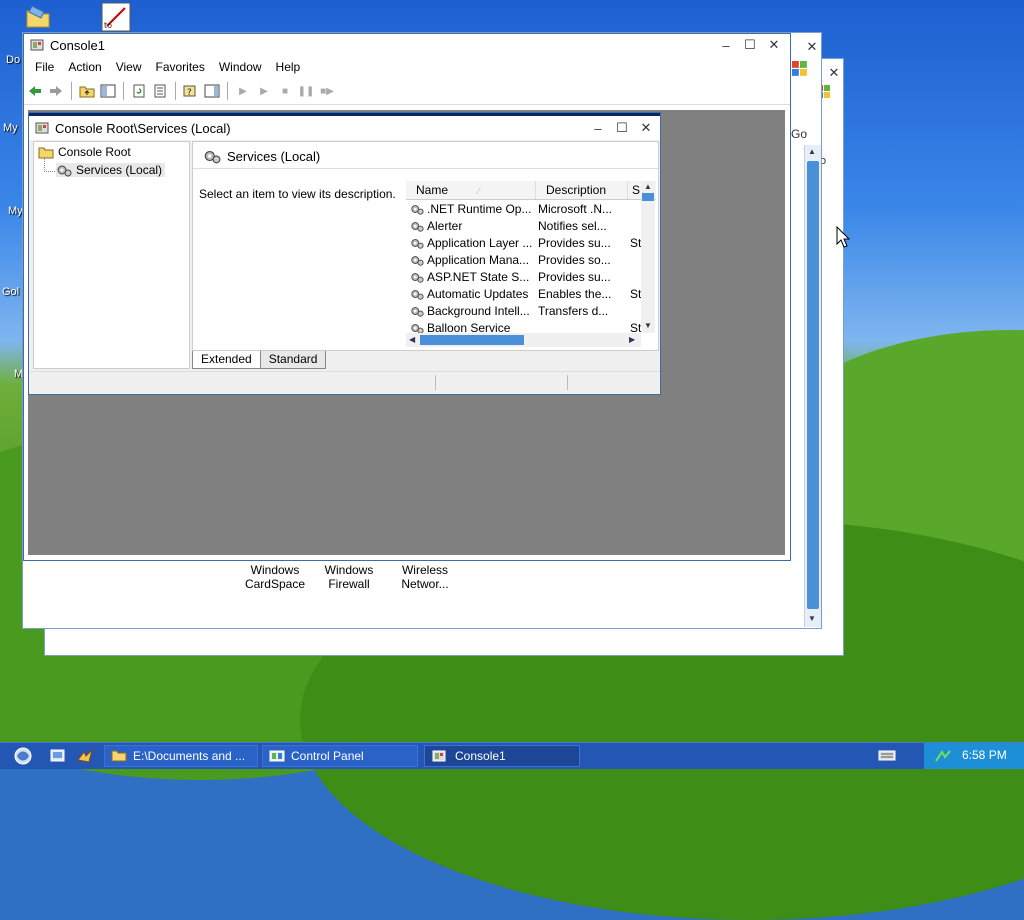 This screenshot has width=1024, height=920. I want to click on menu-file: File, so click(44, 67).